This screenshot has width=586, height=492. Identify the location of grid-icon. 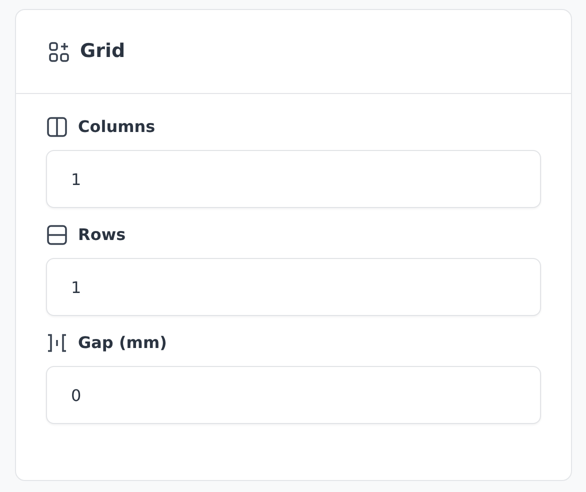
(59, 51).